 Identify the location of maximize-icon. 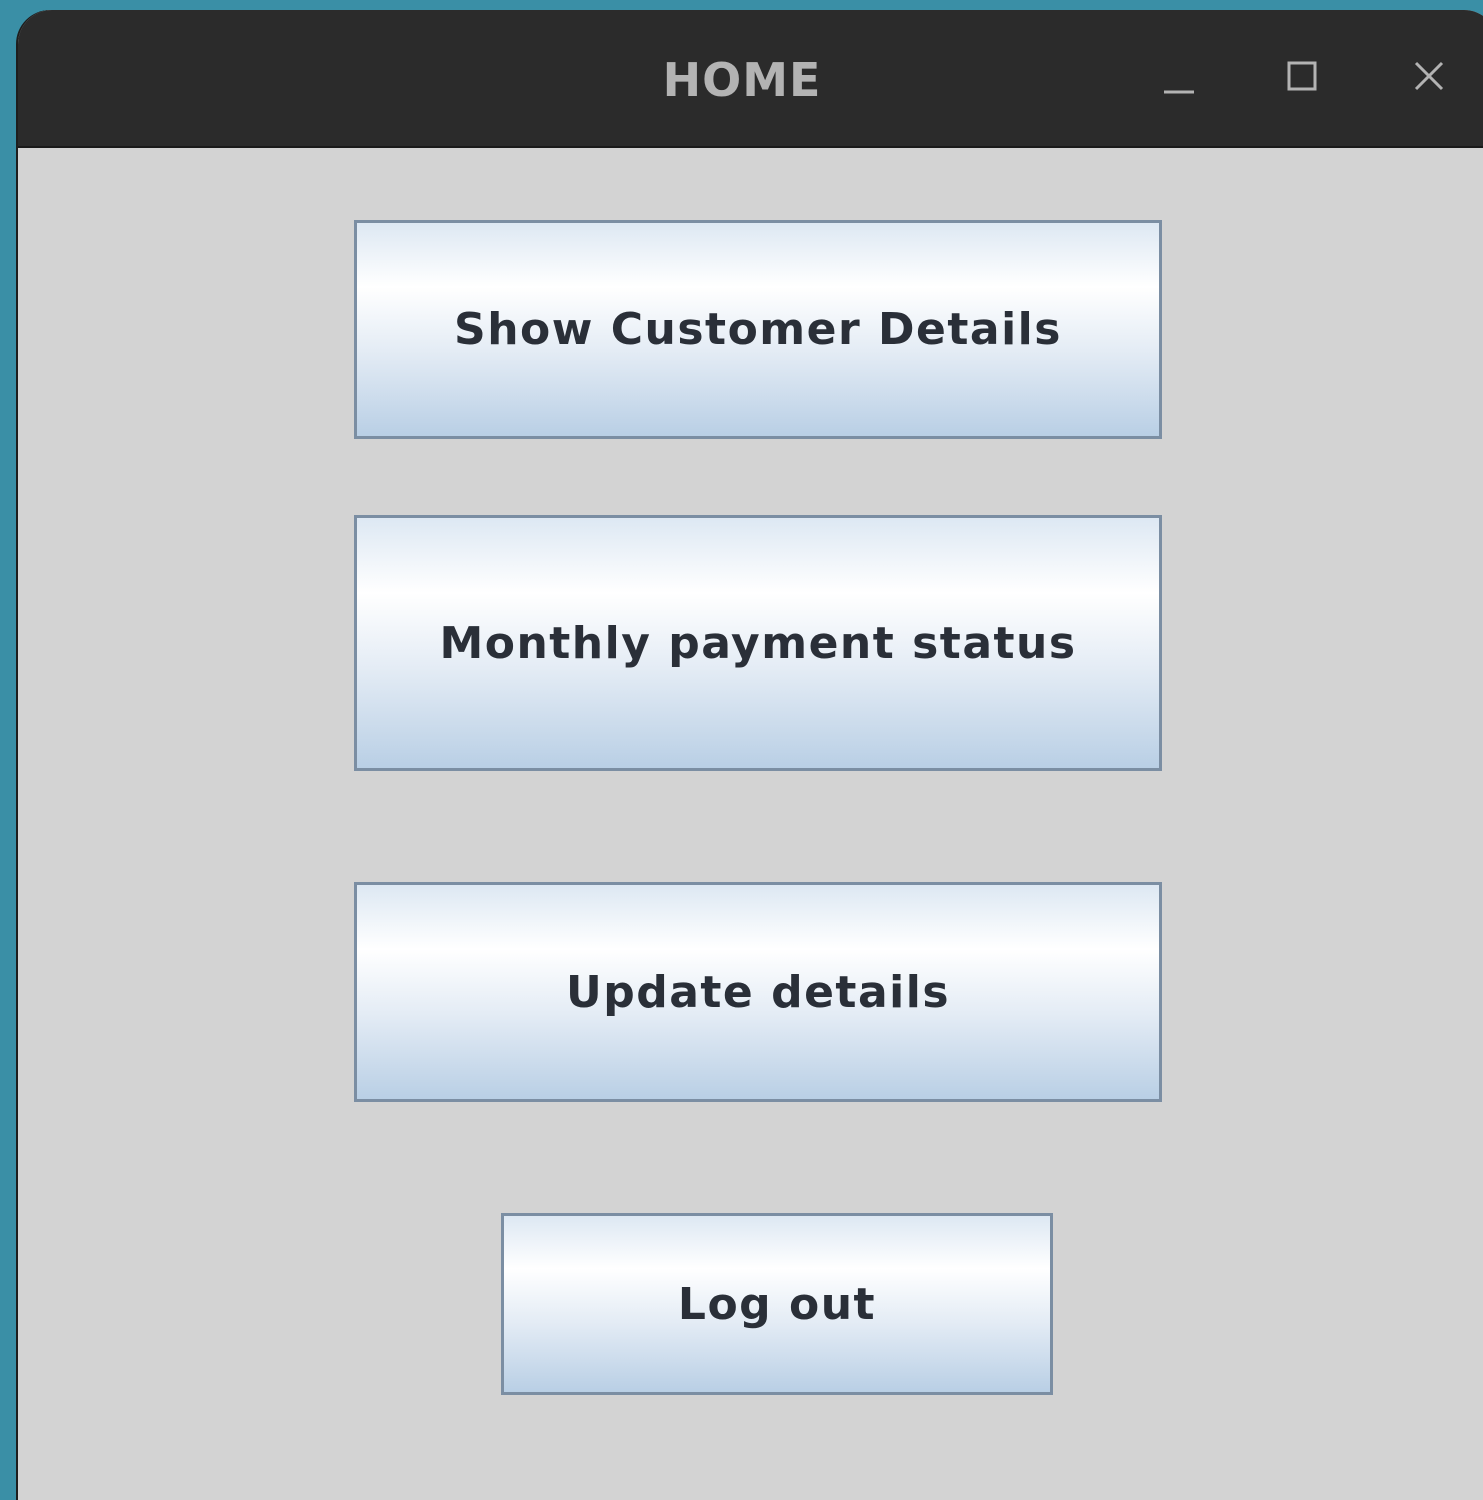
(1302, 76).